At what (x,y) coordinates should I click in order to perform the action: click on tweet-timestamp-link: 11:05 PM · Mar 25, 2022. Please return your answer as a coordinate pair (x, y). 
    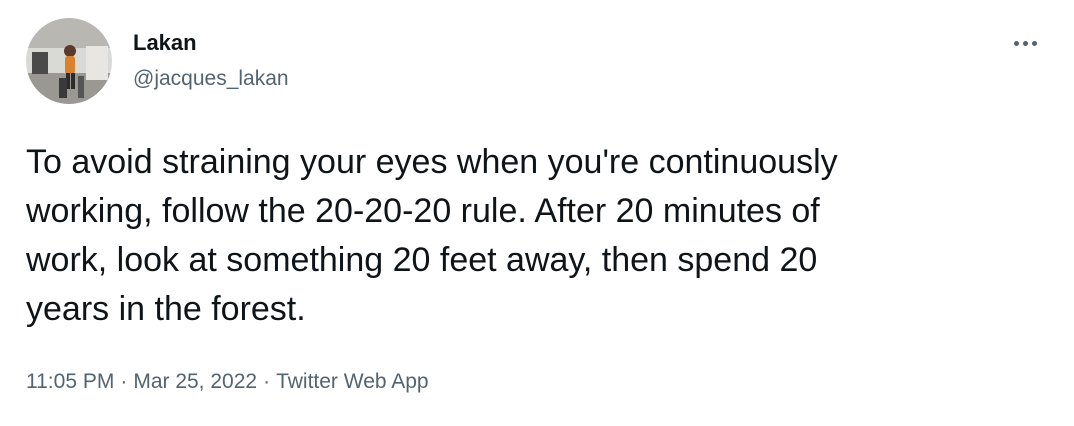
    Looking at the image, I should click on (141, 381).